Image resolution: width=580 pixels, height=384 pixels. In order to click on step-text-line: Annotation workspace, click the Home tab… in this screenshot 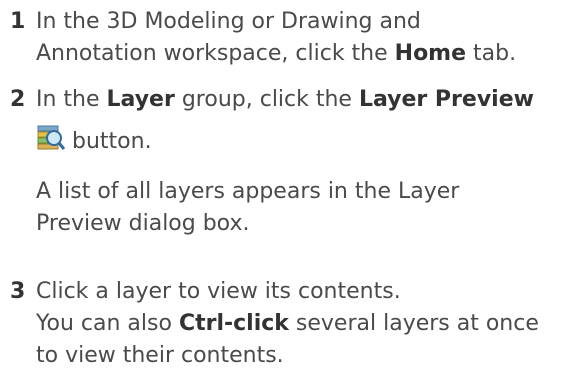, I will do `click(276, 53)`.